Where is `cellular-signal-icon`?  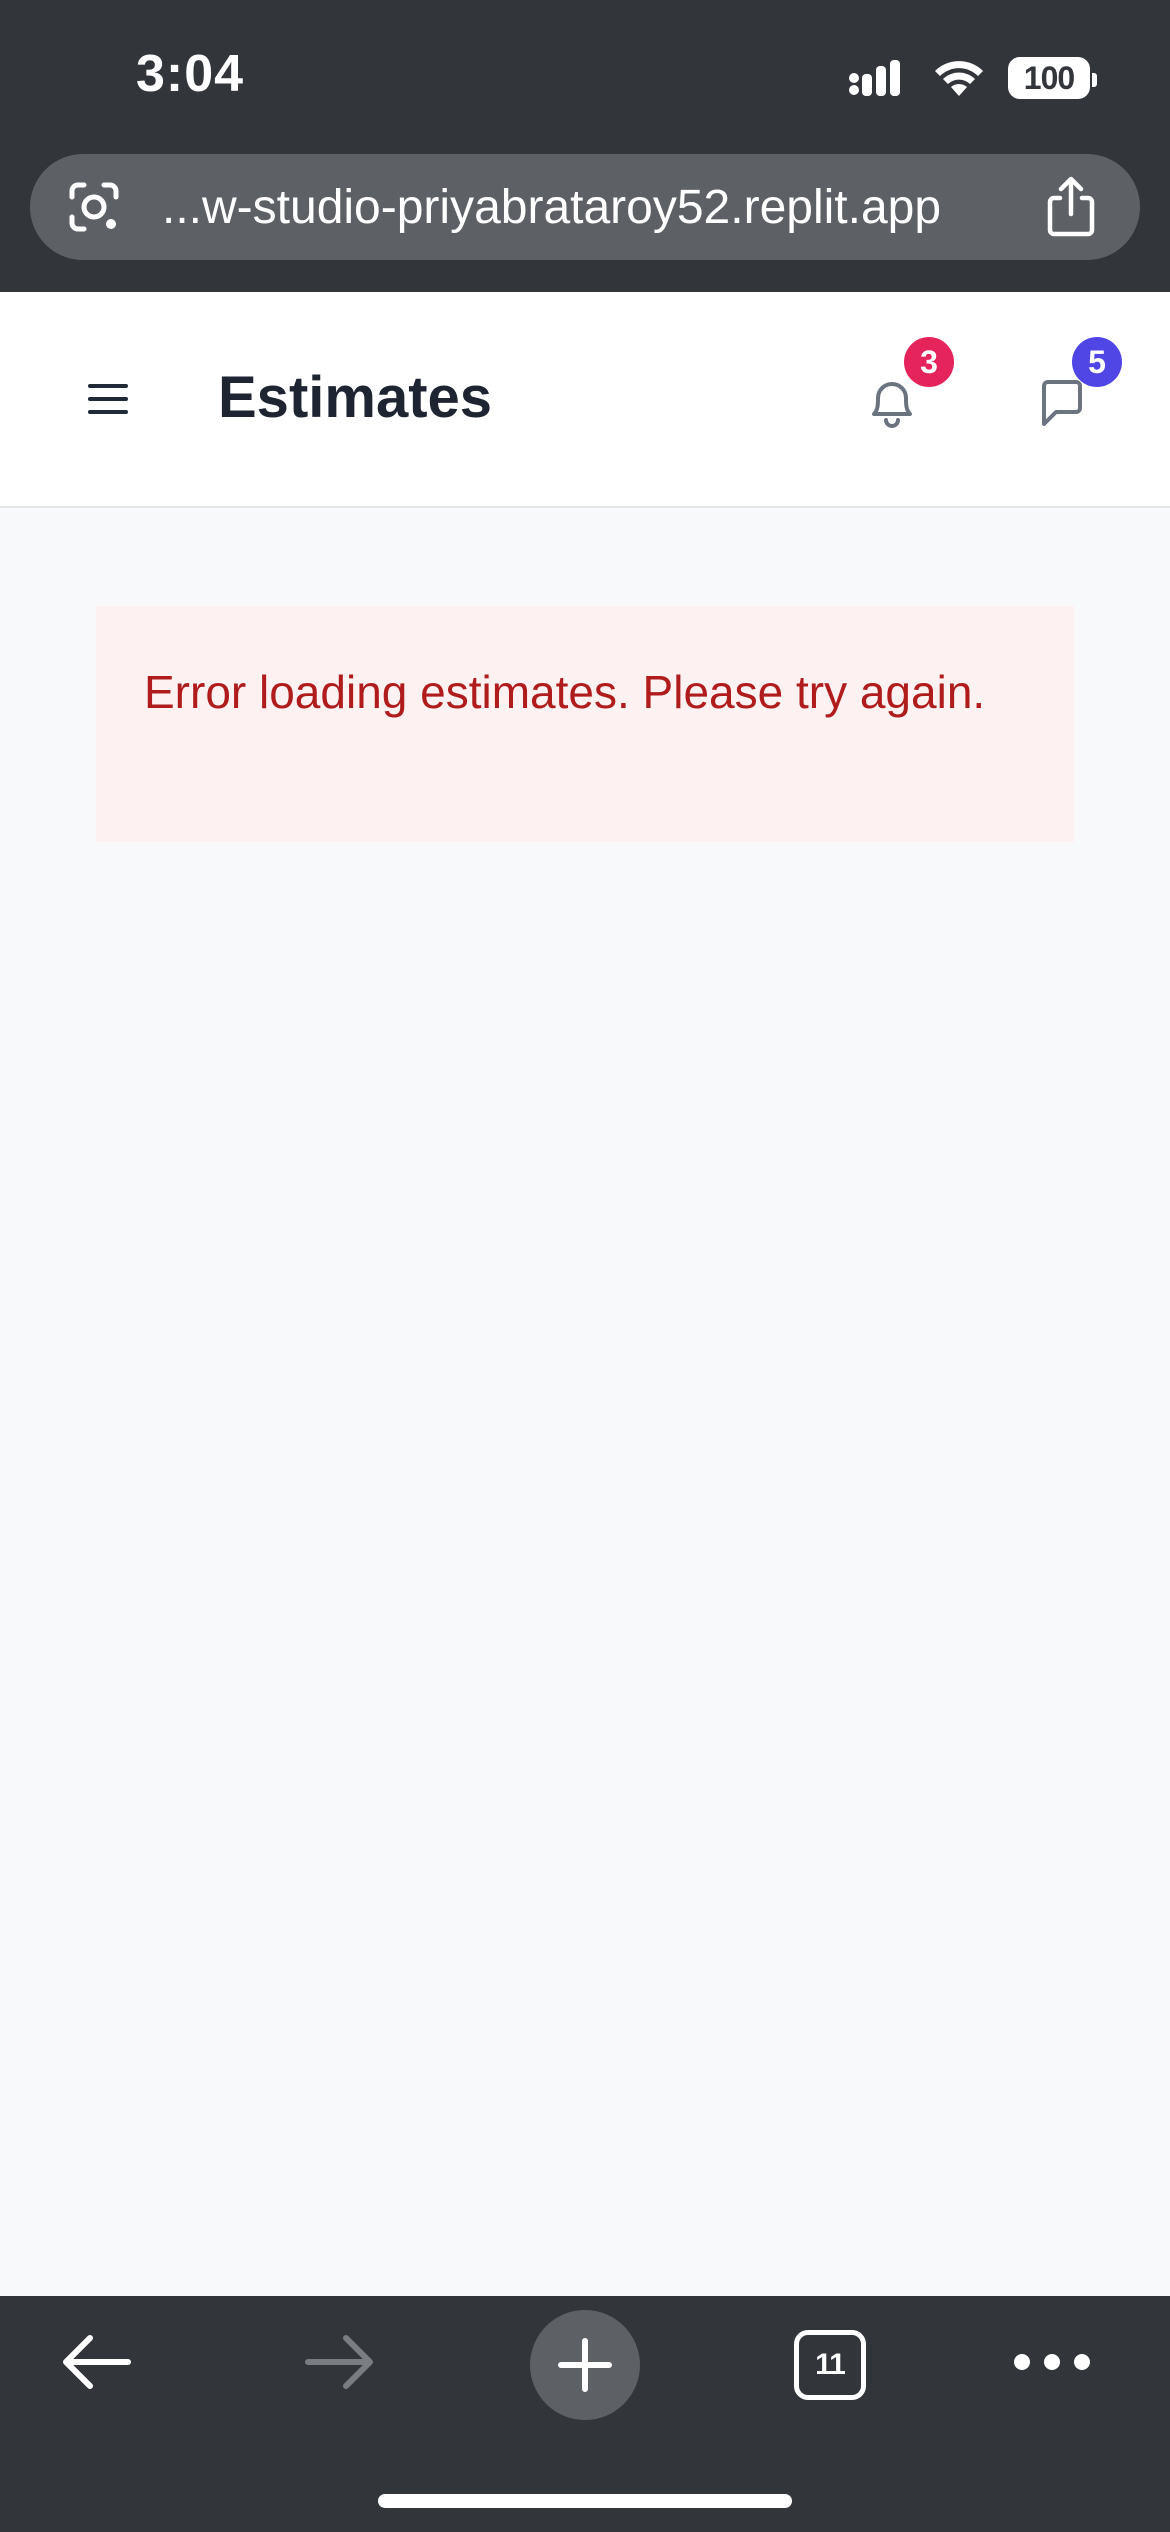
cellular-signal-icon is located at coordinates (879, 78).